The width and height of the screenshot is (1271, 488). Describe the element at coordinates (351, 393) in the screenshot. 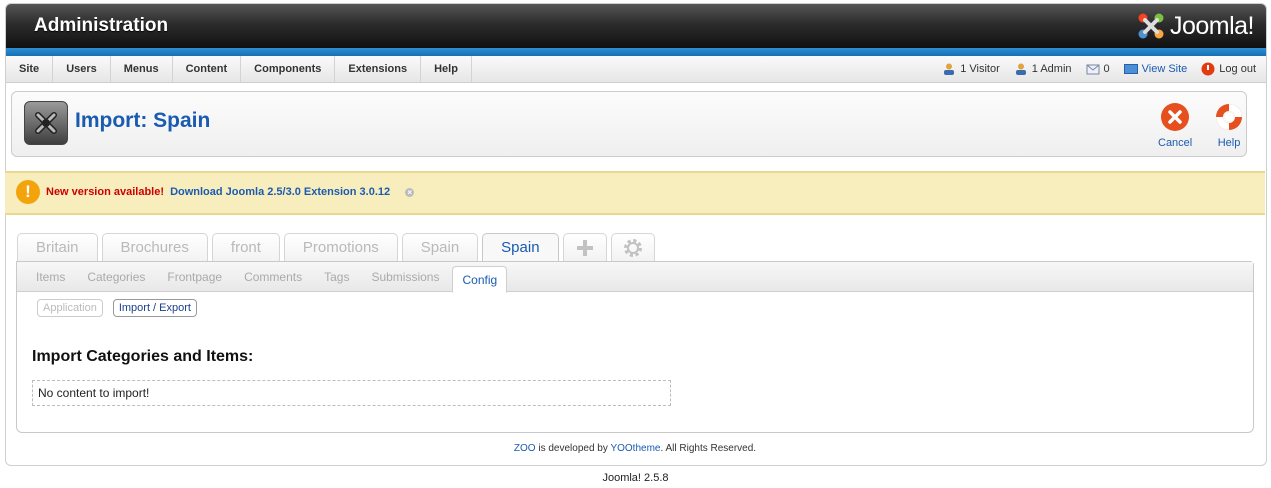

I see `empty-import-message: No content to import!` at that location.